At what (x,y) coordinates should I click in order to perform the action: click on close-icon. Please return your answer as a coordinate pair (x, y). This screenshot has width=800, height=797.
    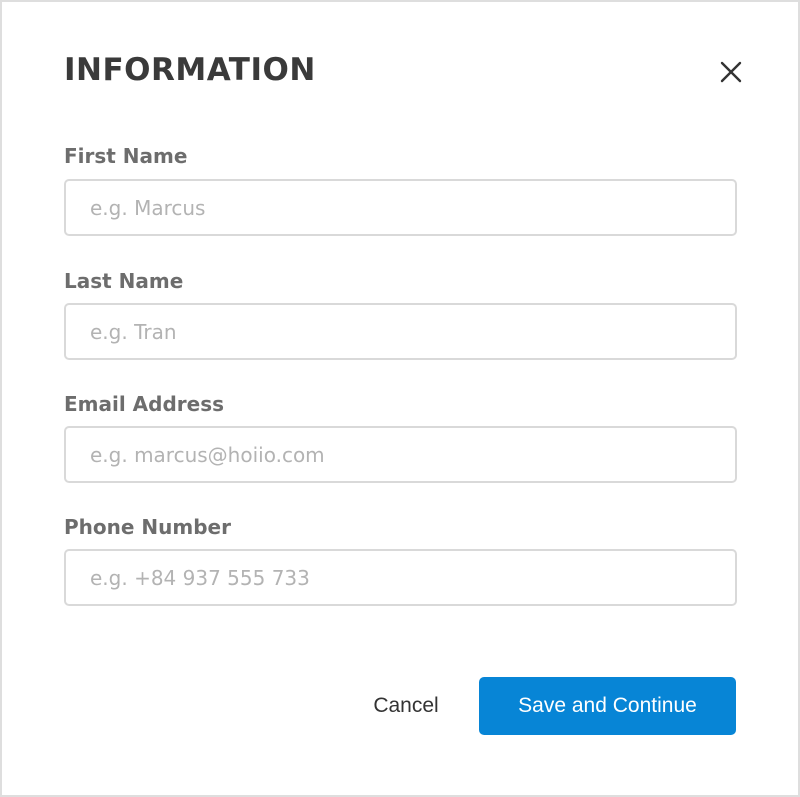
    Looking at the image, I should click on (731, 72).